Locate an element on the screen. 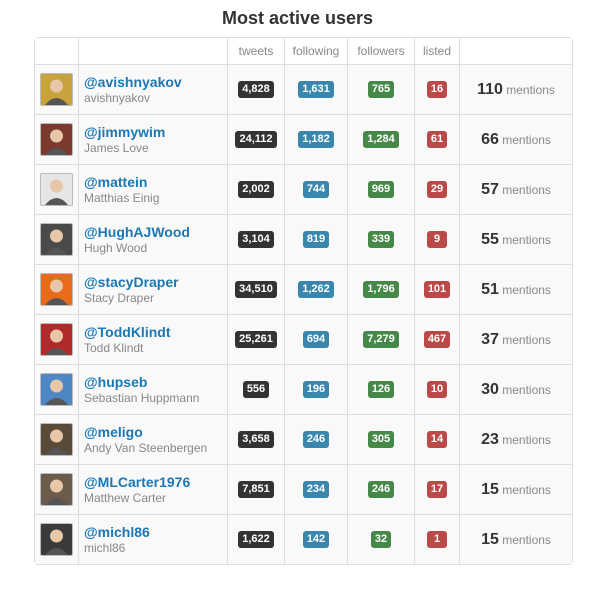 The width and height of the screenshot is (595, 593). listed-badge: 9 is located at coordinates (437, 239).